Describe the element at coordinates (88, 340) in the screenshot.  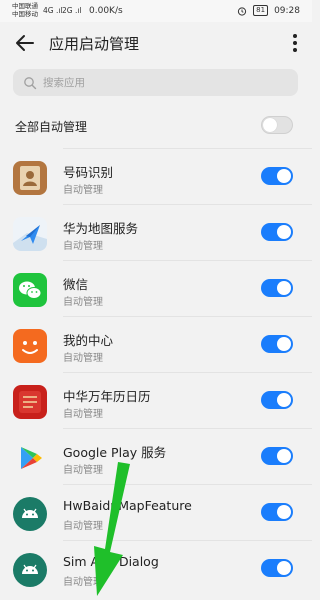
I see `app-name: 我的中心` at that location.